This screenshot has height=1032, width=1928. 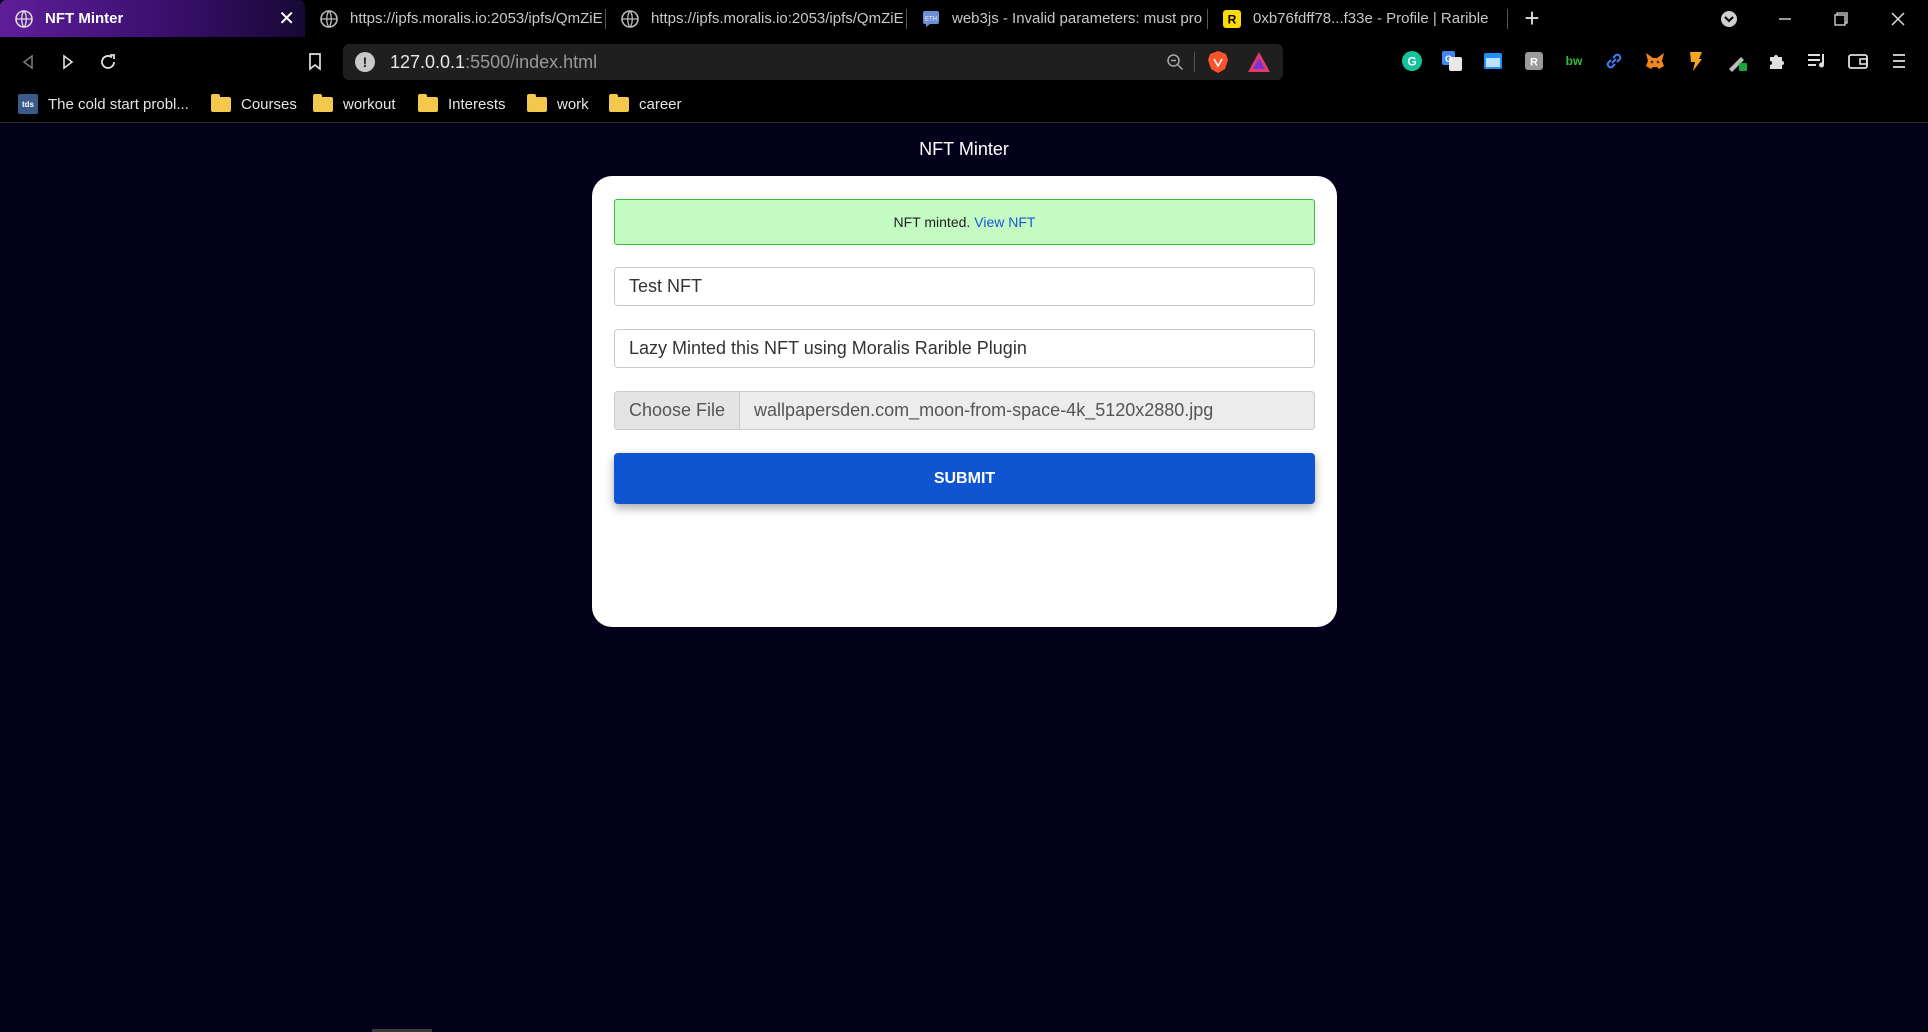 What do you see at coordinates (964, 286) in the screenshot?
I see `nft-name-input` at bounding box center [964, 286].